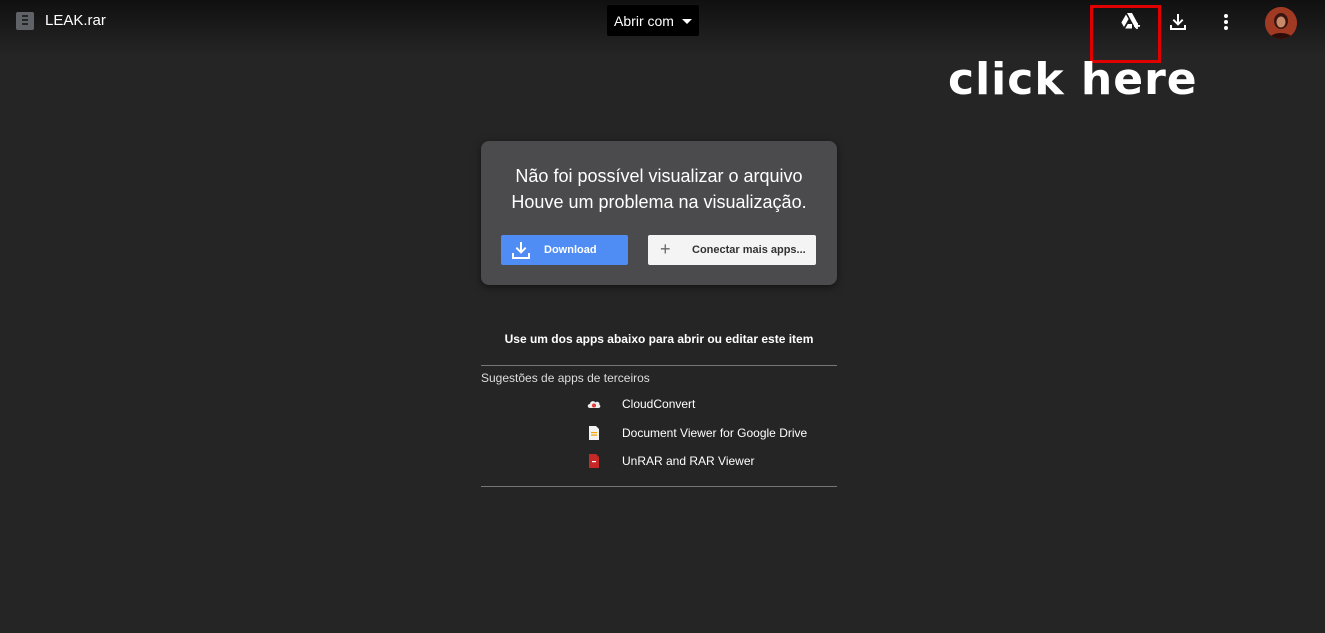 The width and height of the screenshot is (1325, 633). I want to click on error-line-2: Houve um problema na visualização., so click(659, 202).